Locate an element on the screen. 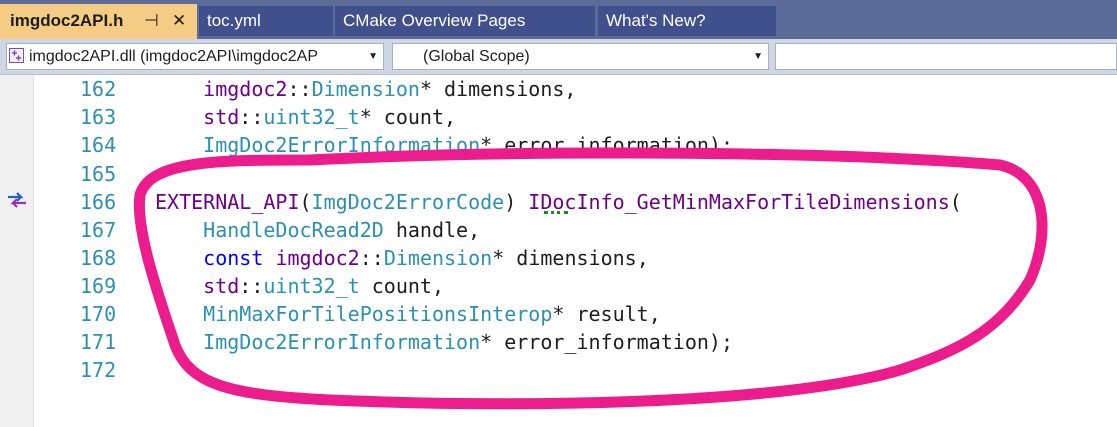 The width and height of the screenshot is (1117, 427). tab-label: imgdoc2API.h is located at coordinates (67, 20).